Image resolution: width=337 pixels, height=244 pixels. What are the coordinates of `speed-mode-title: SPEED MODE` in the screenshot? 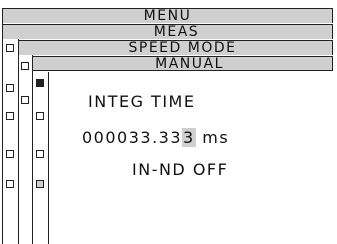 It's located at (182, 48).